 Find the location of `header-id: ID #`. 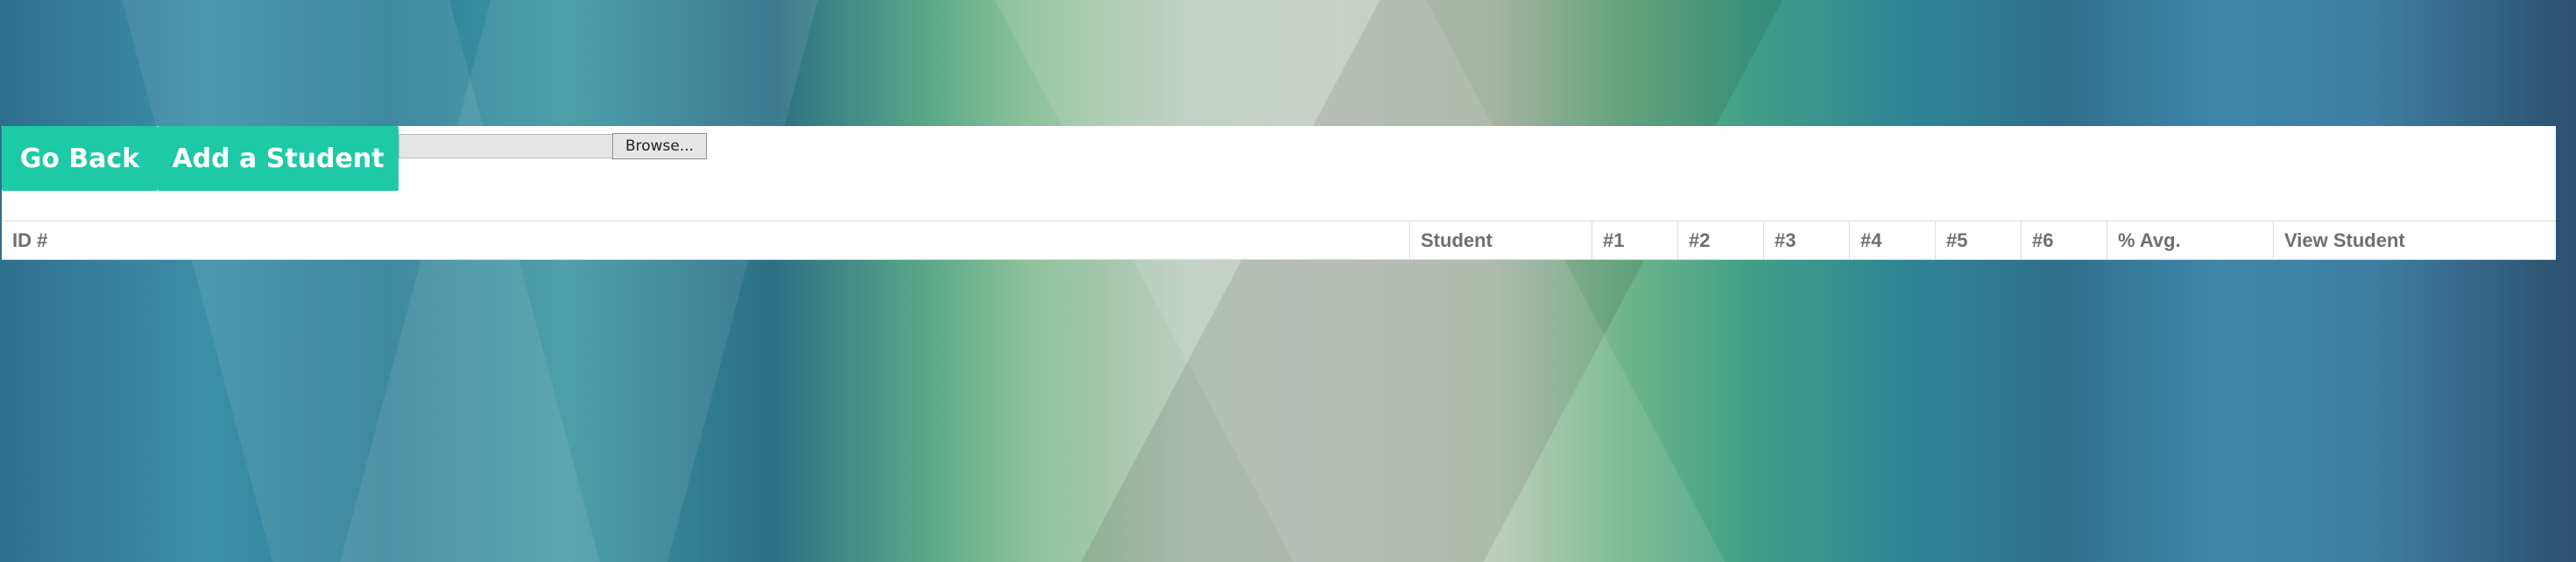

header-id: ID # is located at coordinates (706, 240).